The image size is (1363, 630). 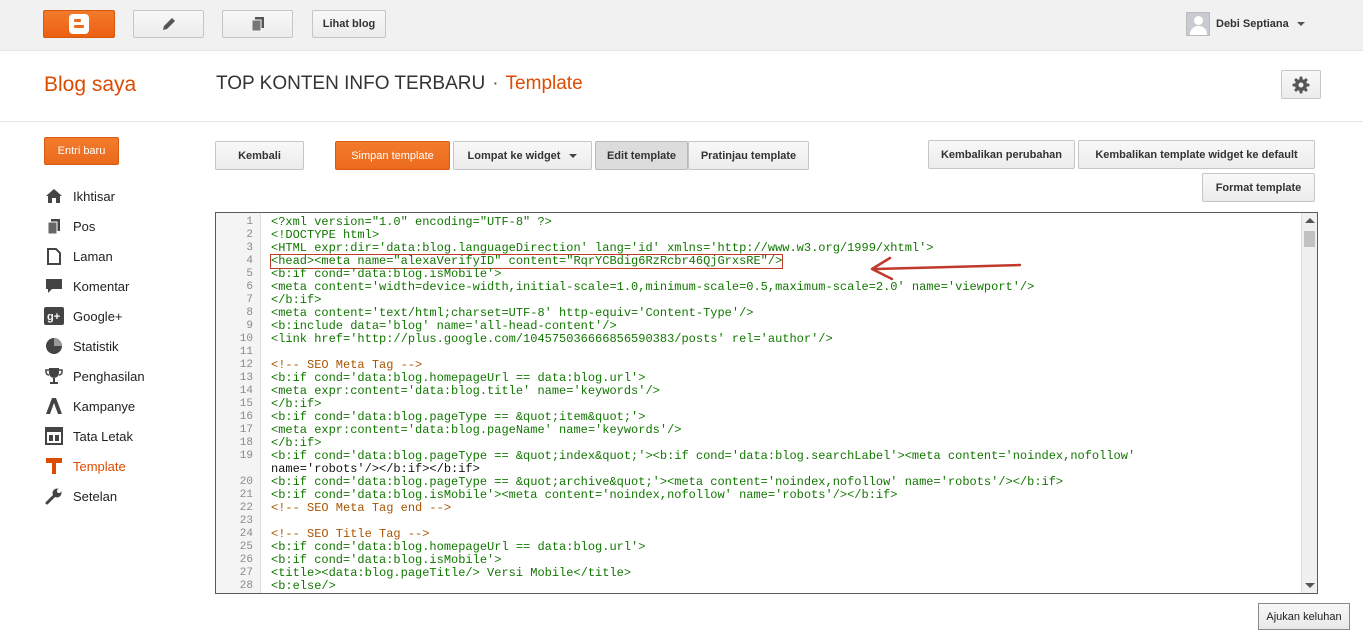 I want to click on avatar, so click(x=1198, y=24).